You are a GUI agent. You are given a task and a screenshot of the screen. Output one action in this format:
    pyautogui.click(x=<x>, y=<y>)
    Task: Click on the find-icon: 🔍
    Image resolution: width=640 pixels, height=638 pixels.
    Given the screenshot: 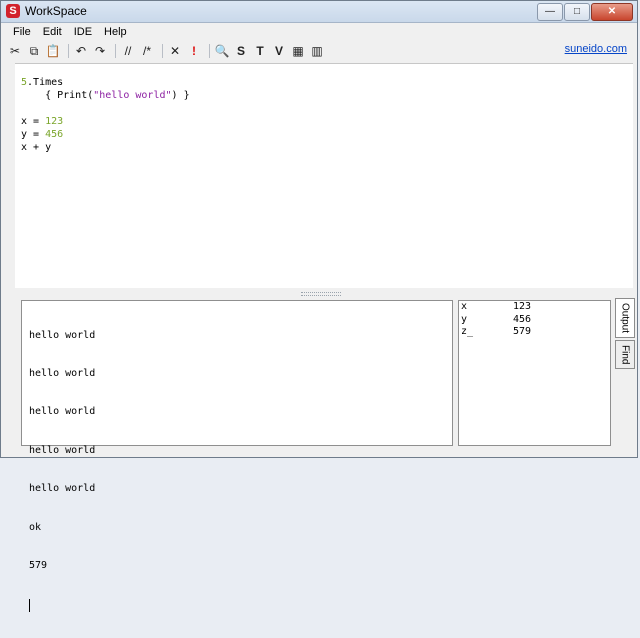 What is the action you would take?
    pyautogui.click(x=222, y=51)
    